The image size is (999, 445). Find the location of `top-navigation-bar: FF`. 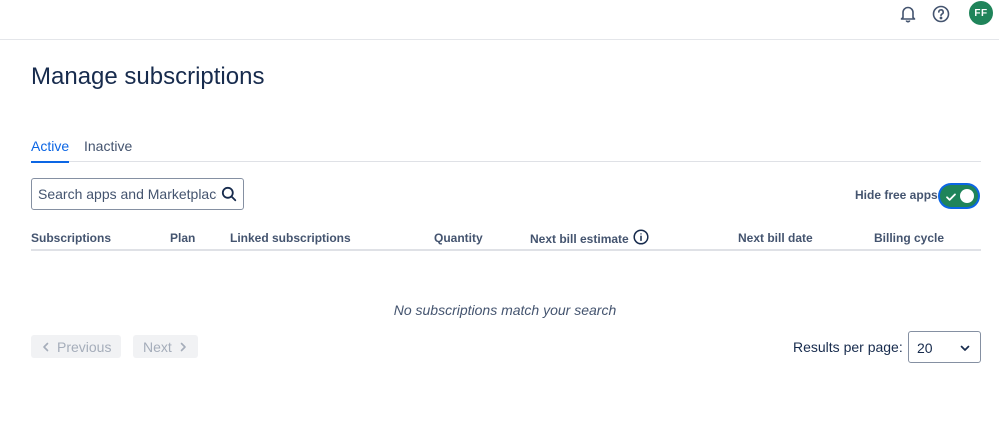

top-navigation-bar: FF is located at coordinates (499, 20).